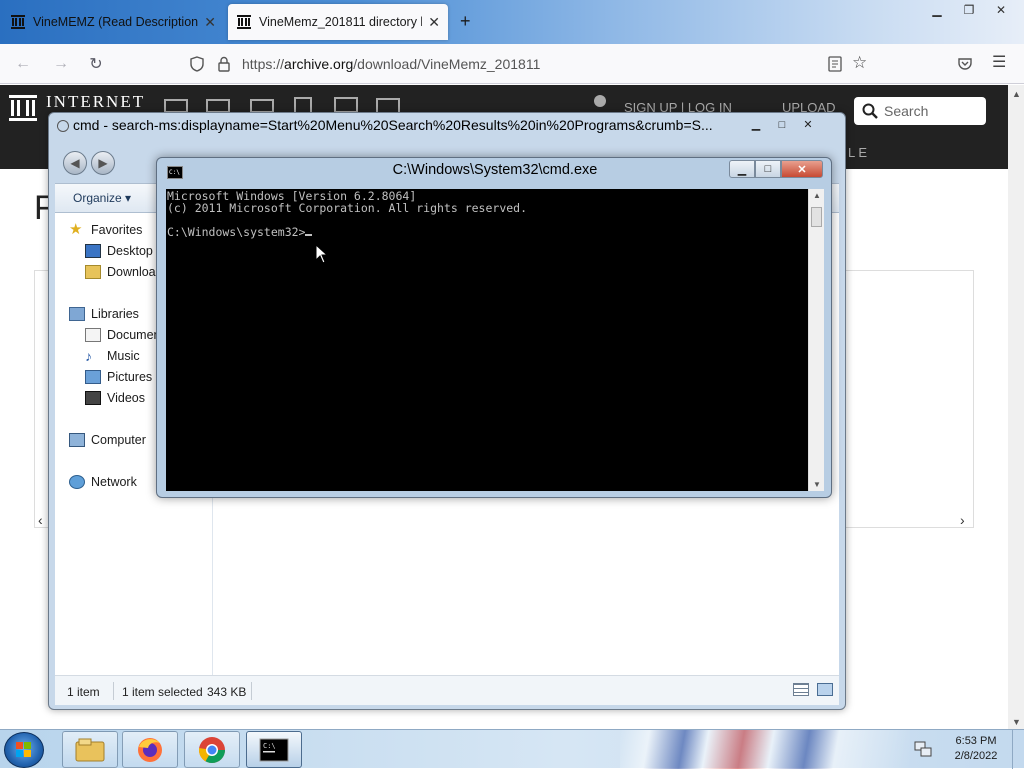 The width and height of the screenshot is (1024, 772). Describe the element at coordinates (346, 105) in the screenshot. I see `software-icon` at that location.